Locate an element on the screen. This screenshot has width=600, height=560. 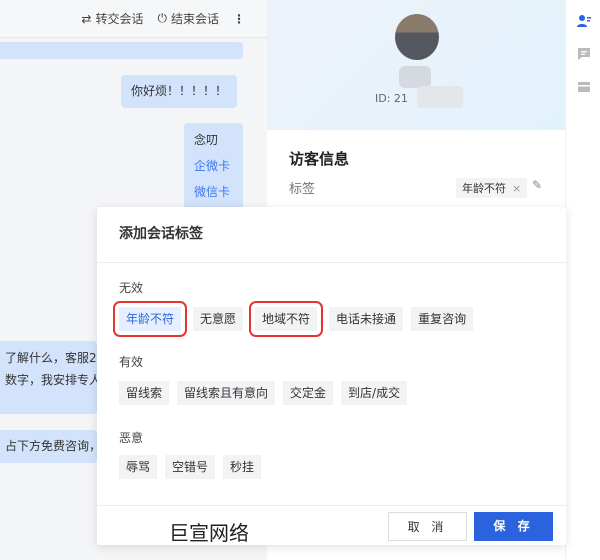
tag-age-mismatch: 年龄不符 is located at coordinates (150, 319).